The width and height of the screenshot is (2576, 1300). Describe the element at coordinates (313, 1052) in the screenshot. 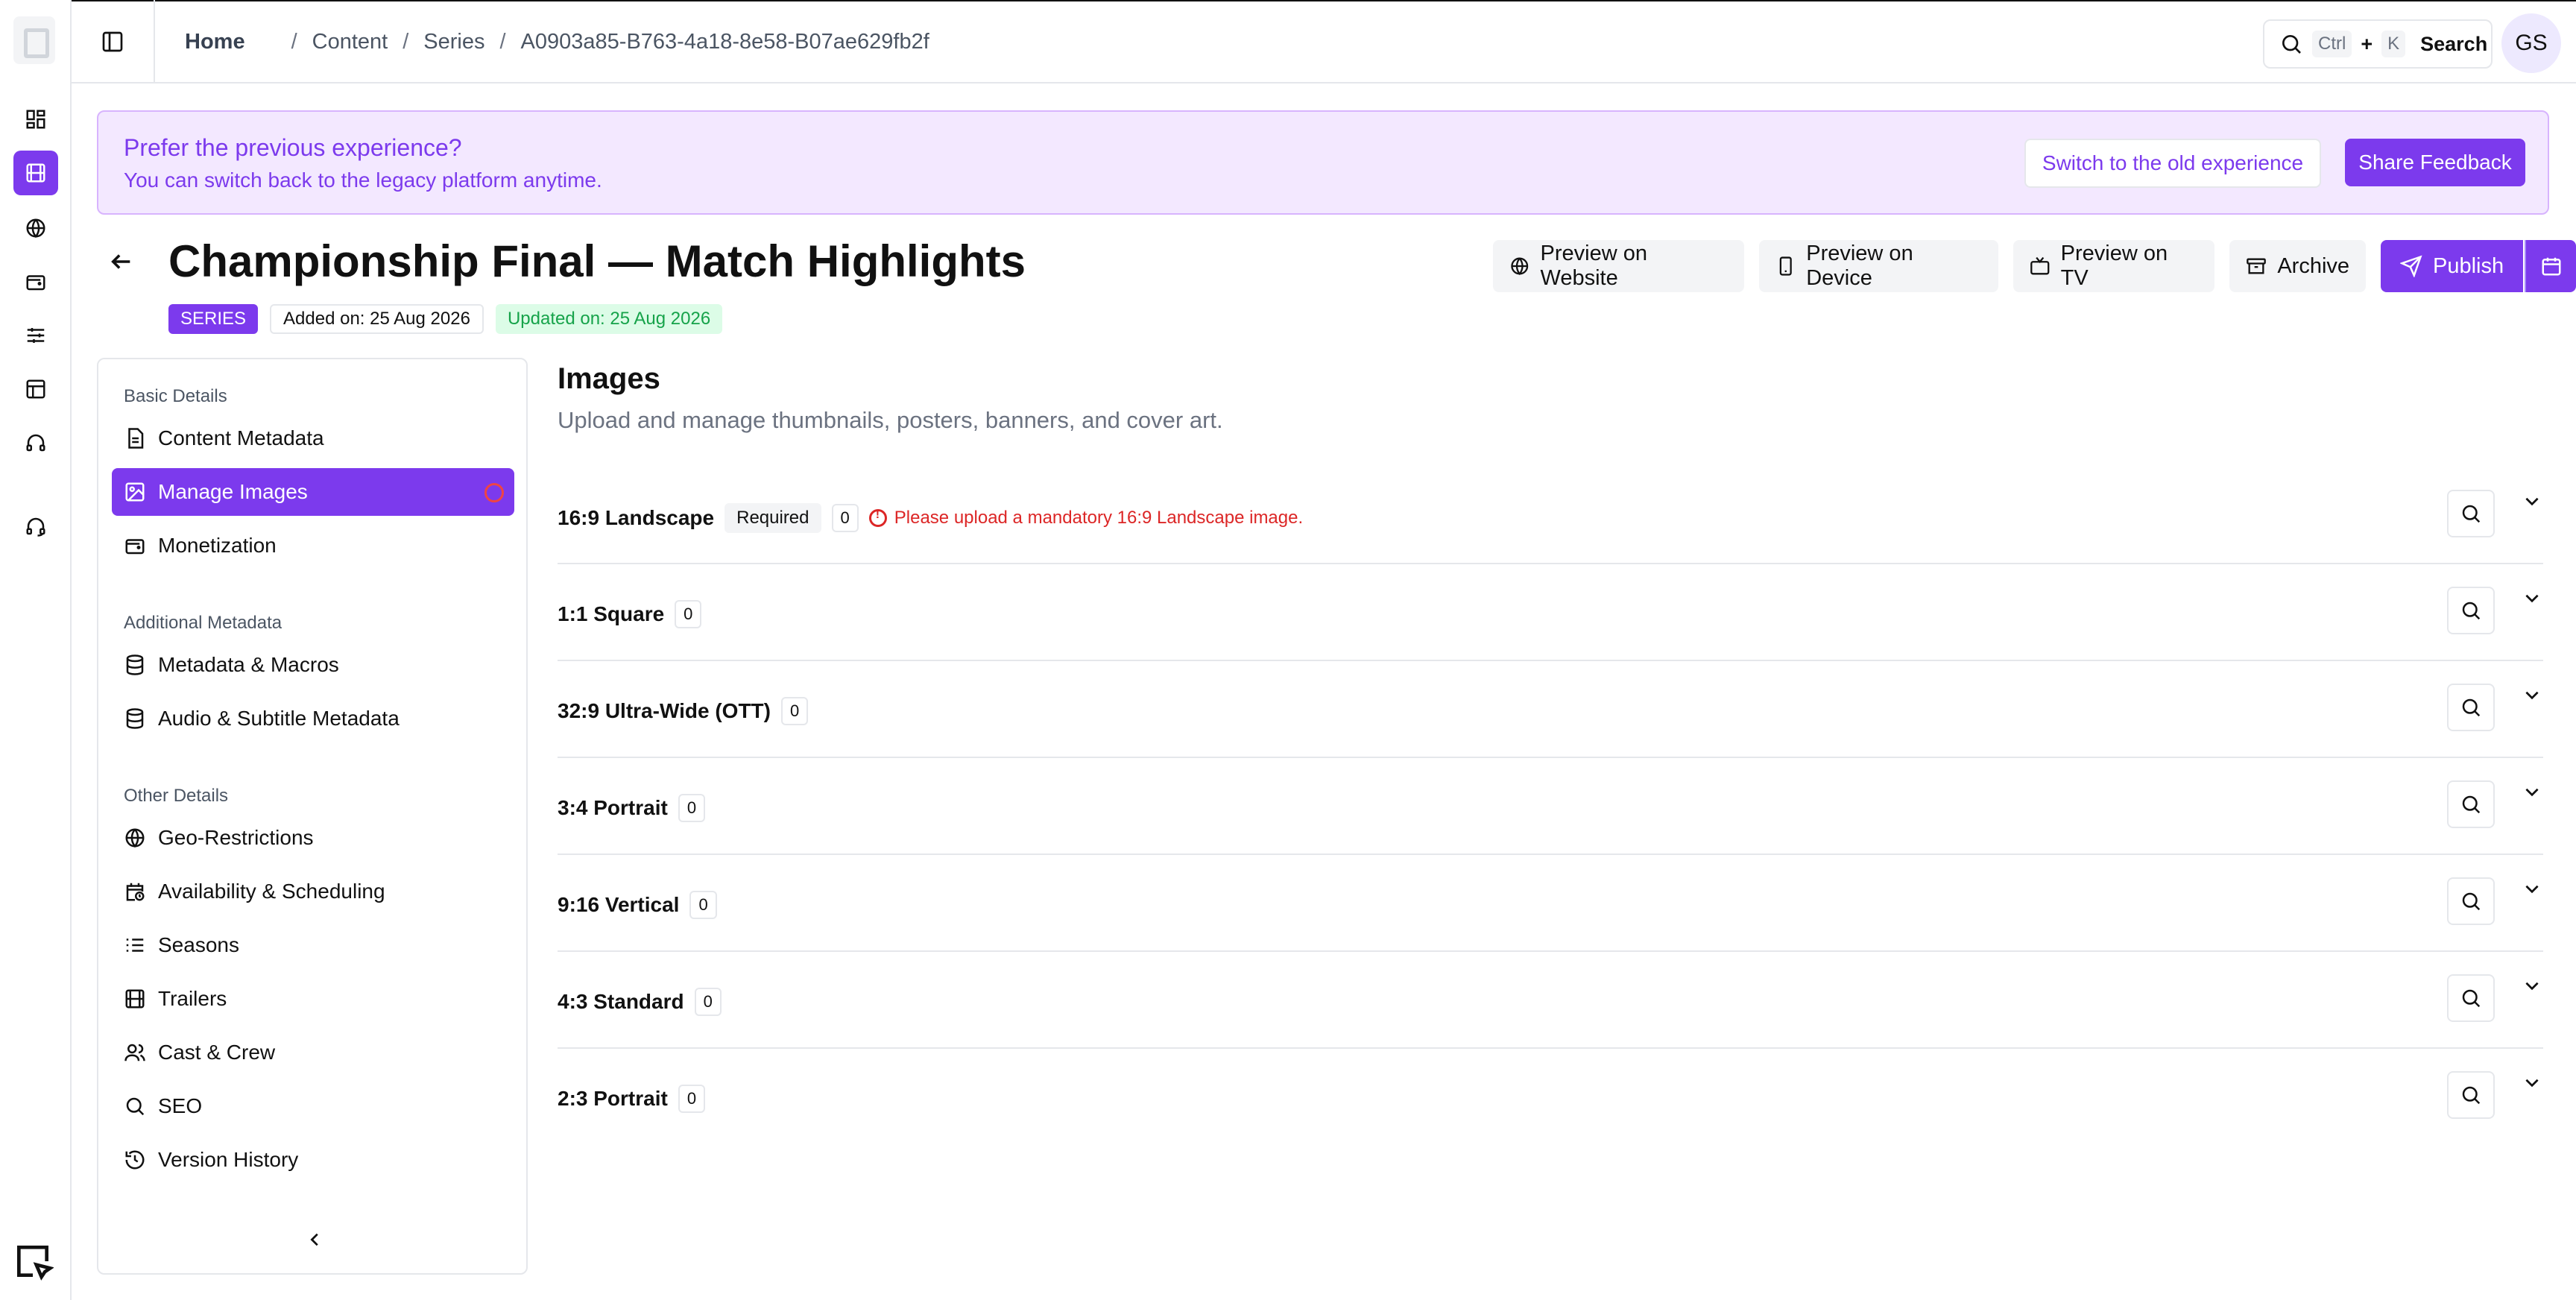

I see `nav-item-cast-crew: Cast & Crew` at that location.